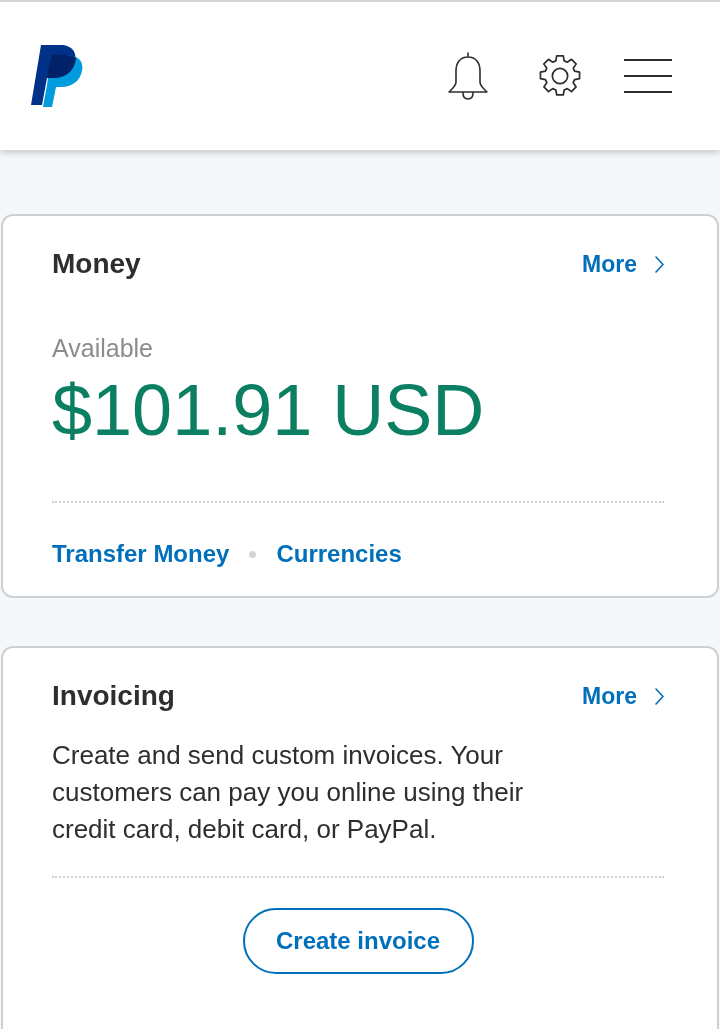 The image size is (720, 1029). I want to click on menu-button, so click(648, 76).